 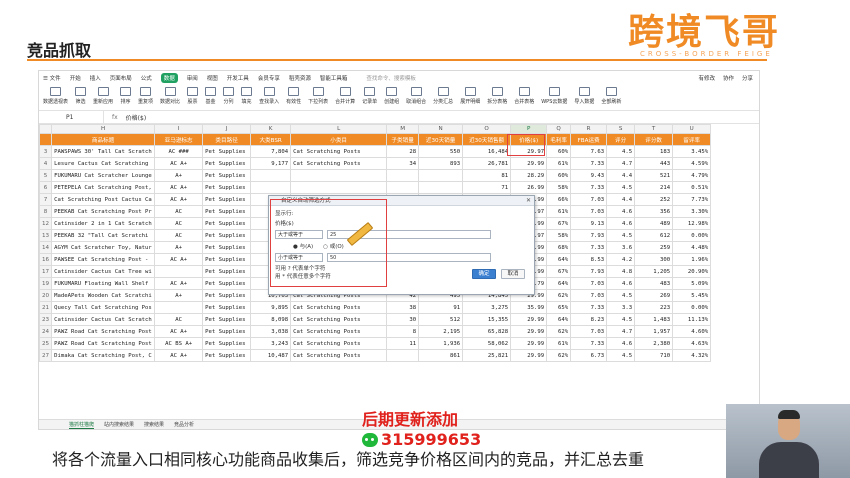 What do you see at coordinates (238, 78) in the screenshot?
I see `menu-item: 开发工具` at bounding box center [238, 78].